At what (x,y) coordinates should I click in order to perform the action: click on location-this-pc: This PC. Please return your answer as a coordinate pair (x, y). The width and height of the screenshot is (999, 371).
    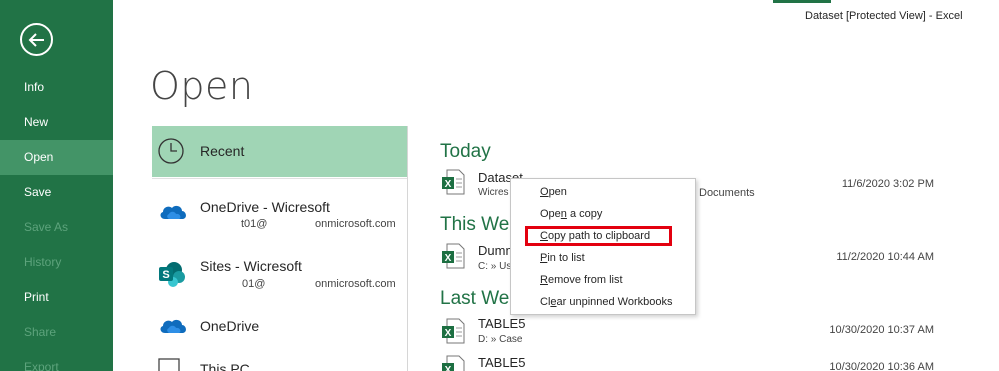
    Looking at the image, I should click on (279, 362).